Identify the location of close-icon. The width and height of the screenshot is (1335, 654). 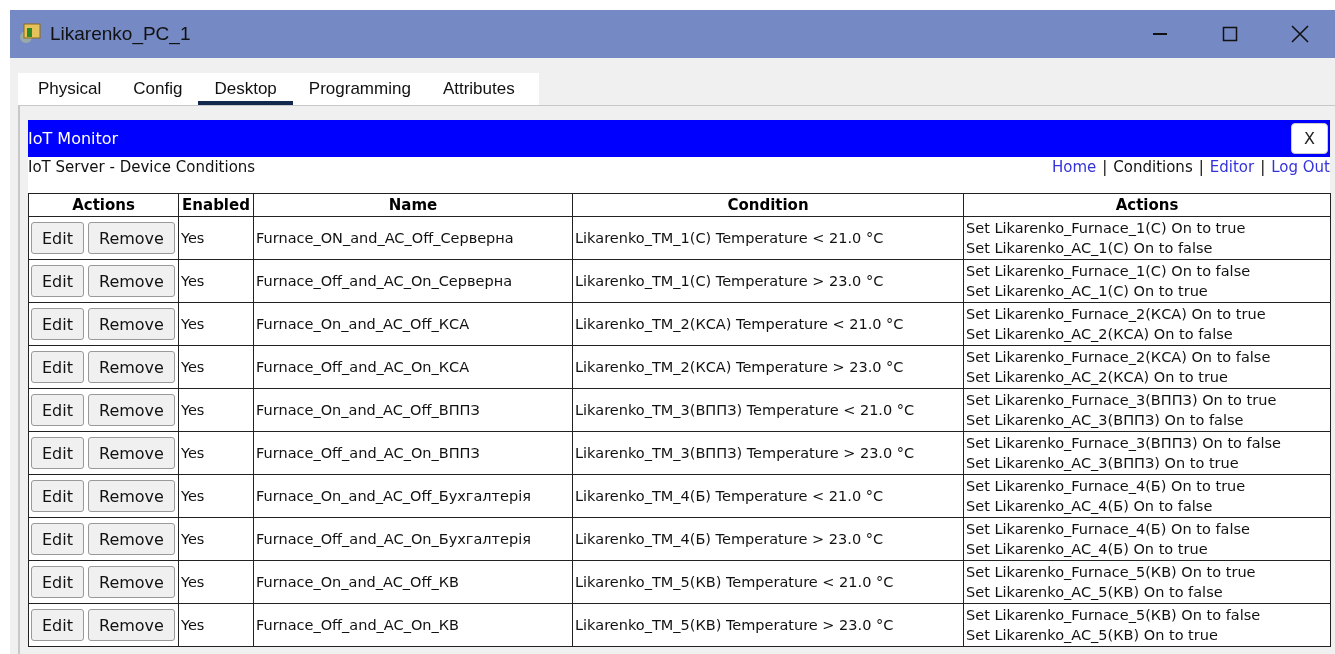
(1300, 34).